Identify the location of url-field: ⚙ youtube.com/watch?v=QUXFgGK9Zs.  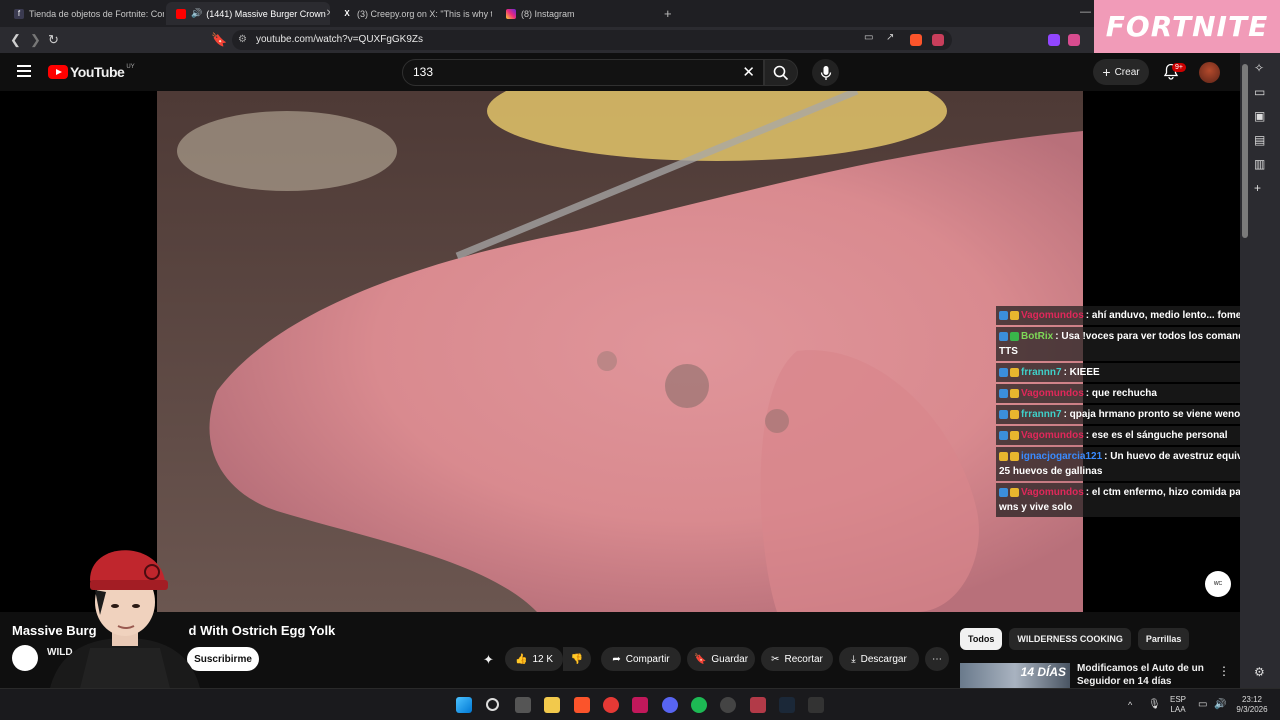
(592, 40).